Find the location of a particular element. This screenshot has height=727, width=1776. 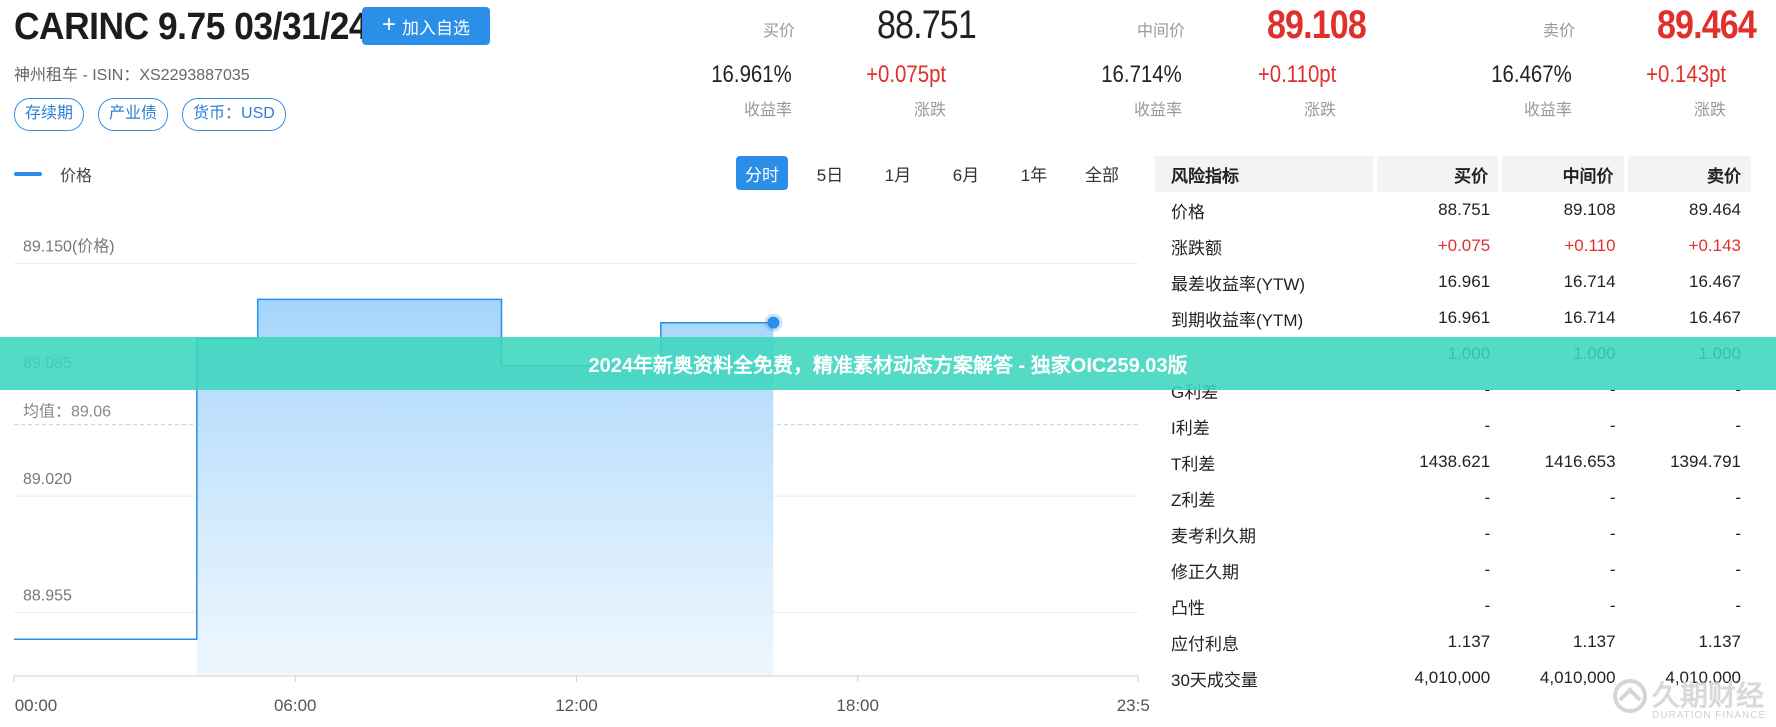

bond-title: CARINC 9.75 03/31/24 is located at coordinates (191, 27).